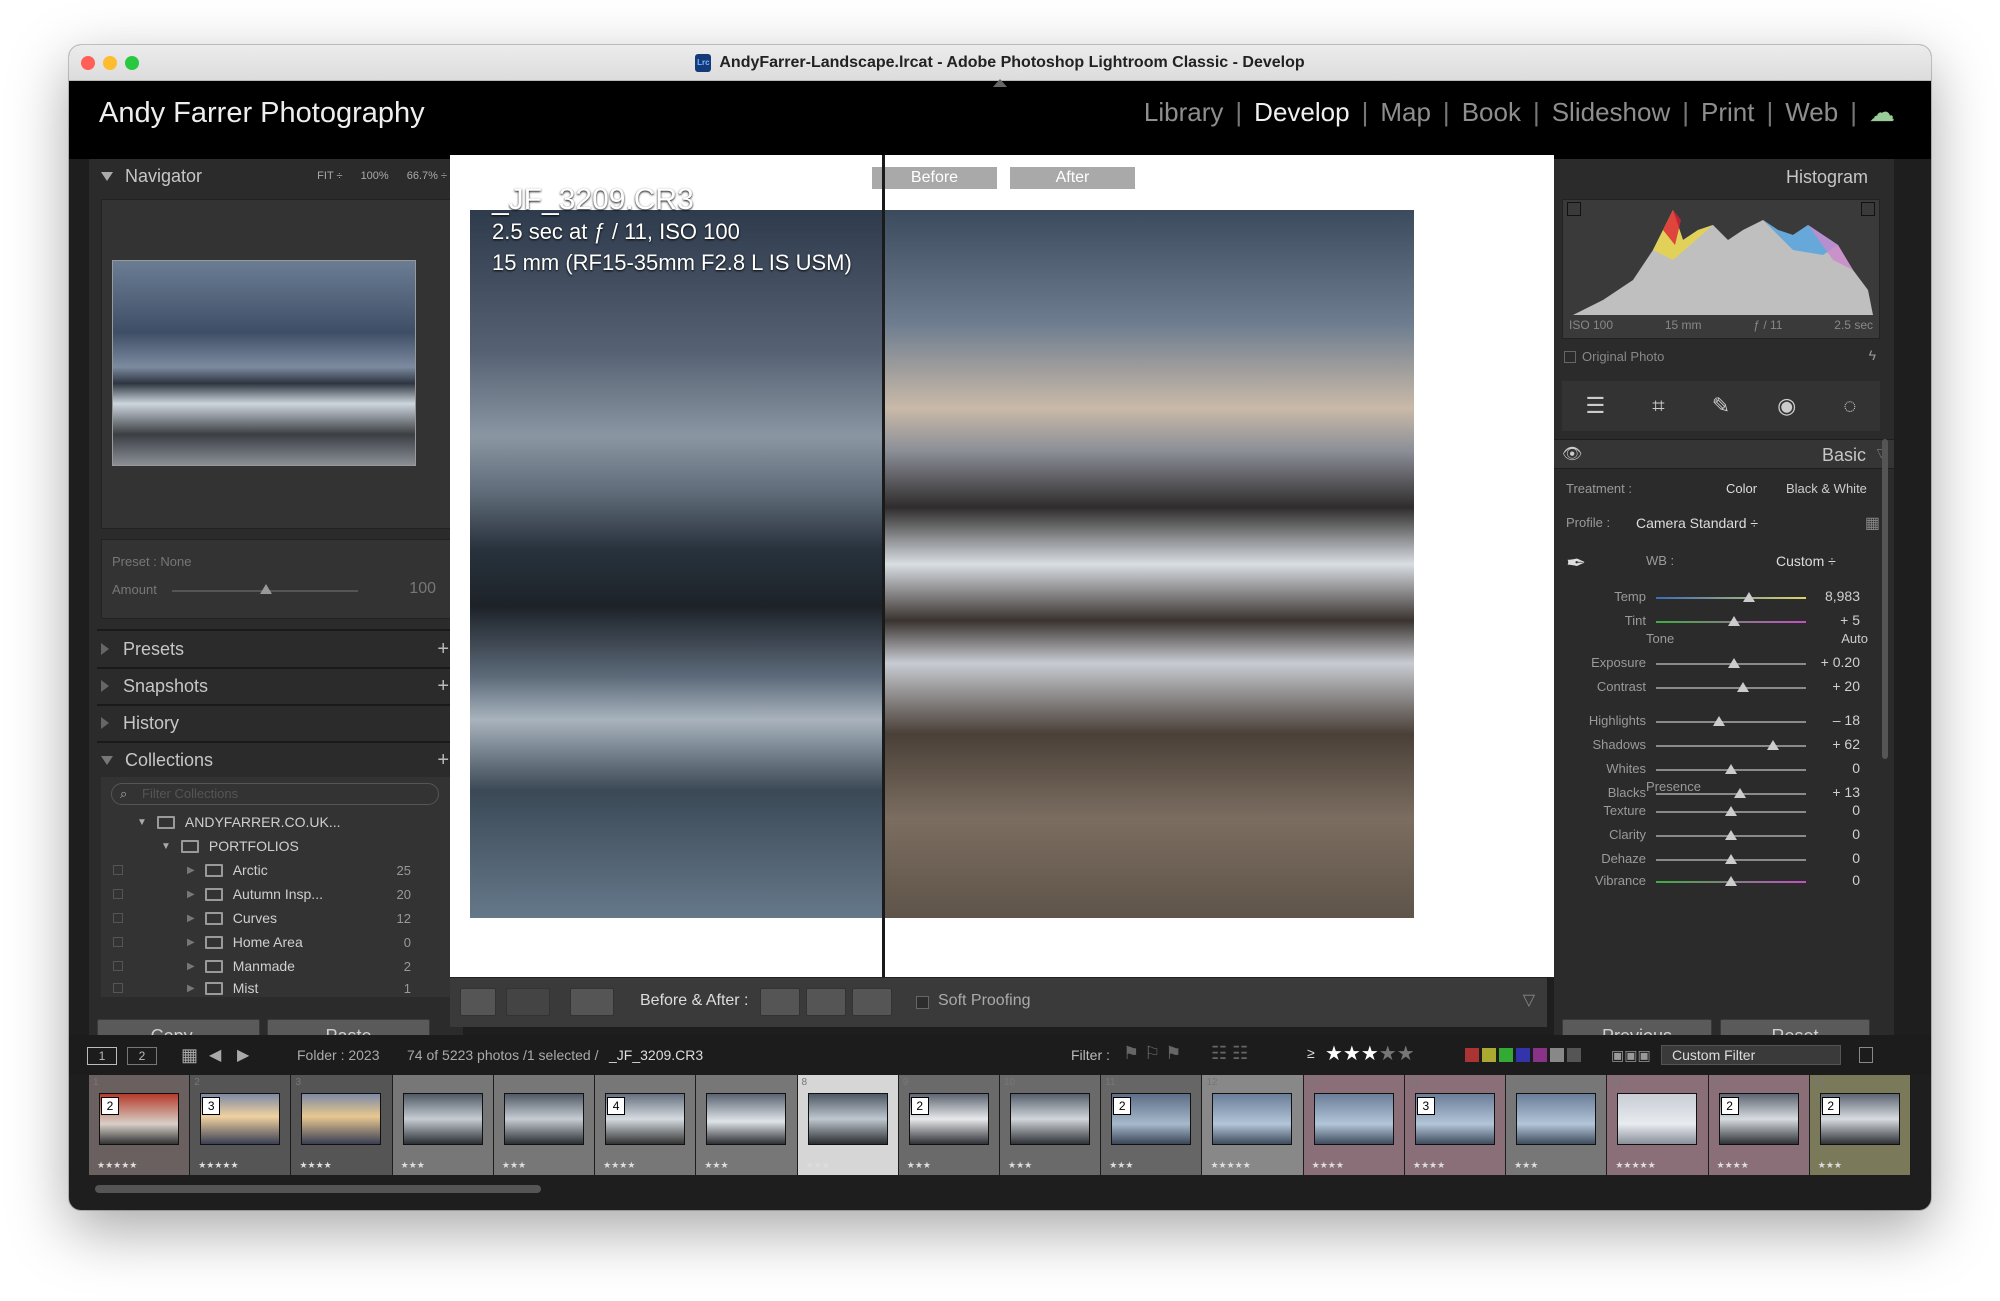 The width and height of the screenshot is (2000, 1301). What do you see at coordinates (1846, 744) in the screenshot?
I see `slider-value: + 62` at bounding box center [1846, 744].